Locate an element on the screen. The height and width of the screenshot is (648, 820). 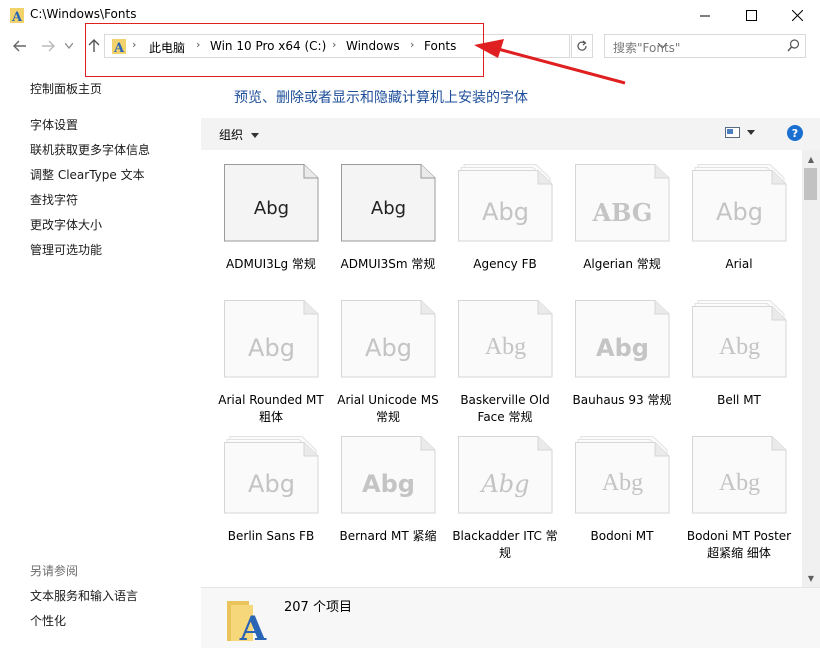
minimize-button is located at coordinates (705, 15).